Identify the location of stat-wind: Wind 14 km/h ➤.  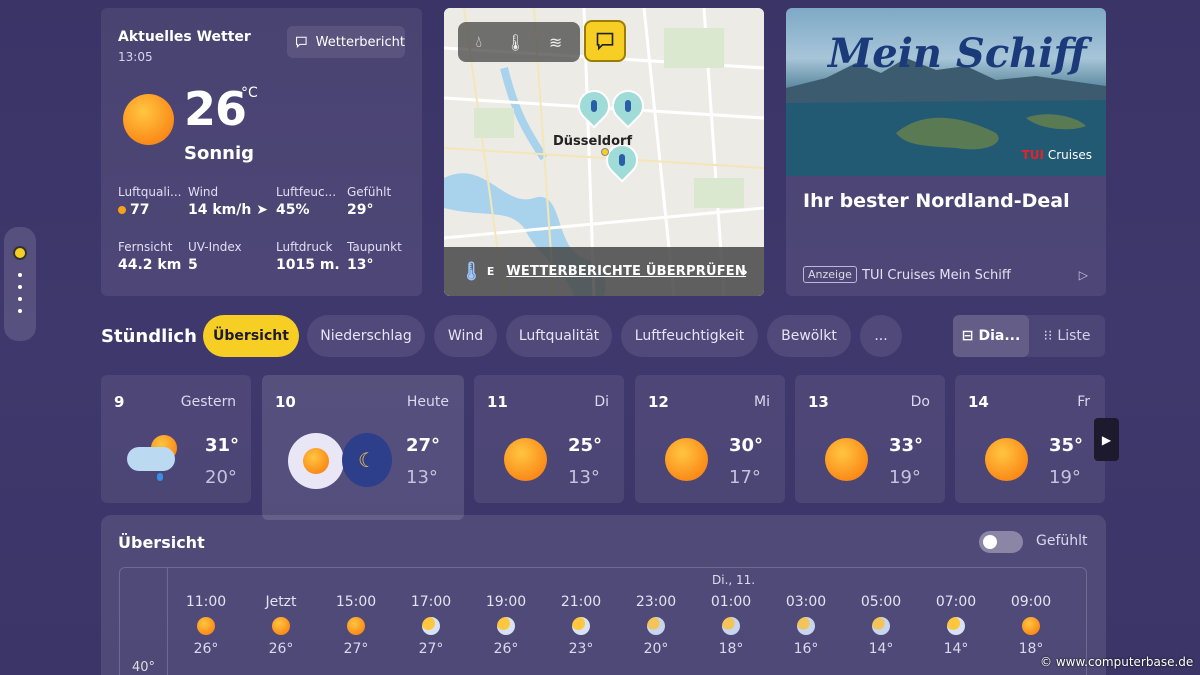
(228, 201).